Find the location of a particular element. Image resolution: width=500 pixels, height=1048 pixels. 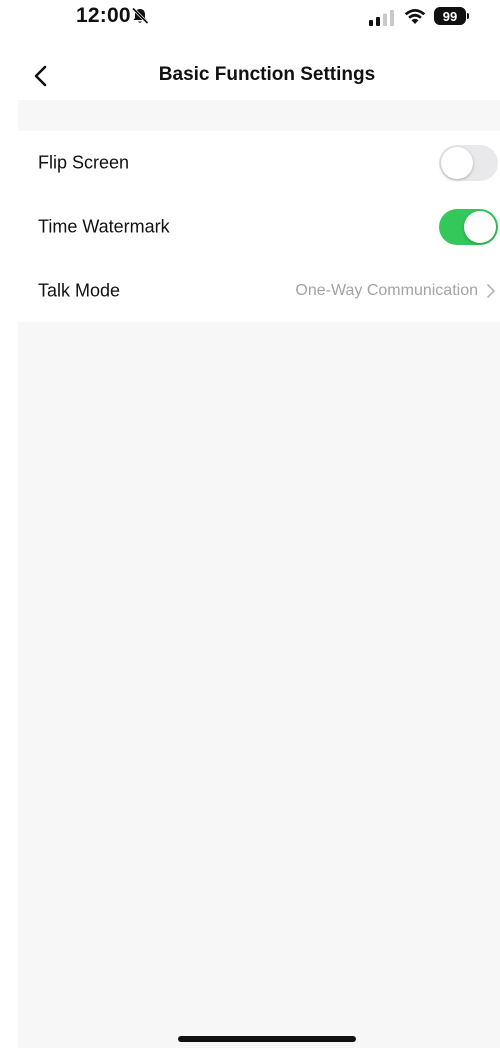

setting-row-time-watermark: Time Watermark is located at coordinates (259, 227).